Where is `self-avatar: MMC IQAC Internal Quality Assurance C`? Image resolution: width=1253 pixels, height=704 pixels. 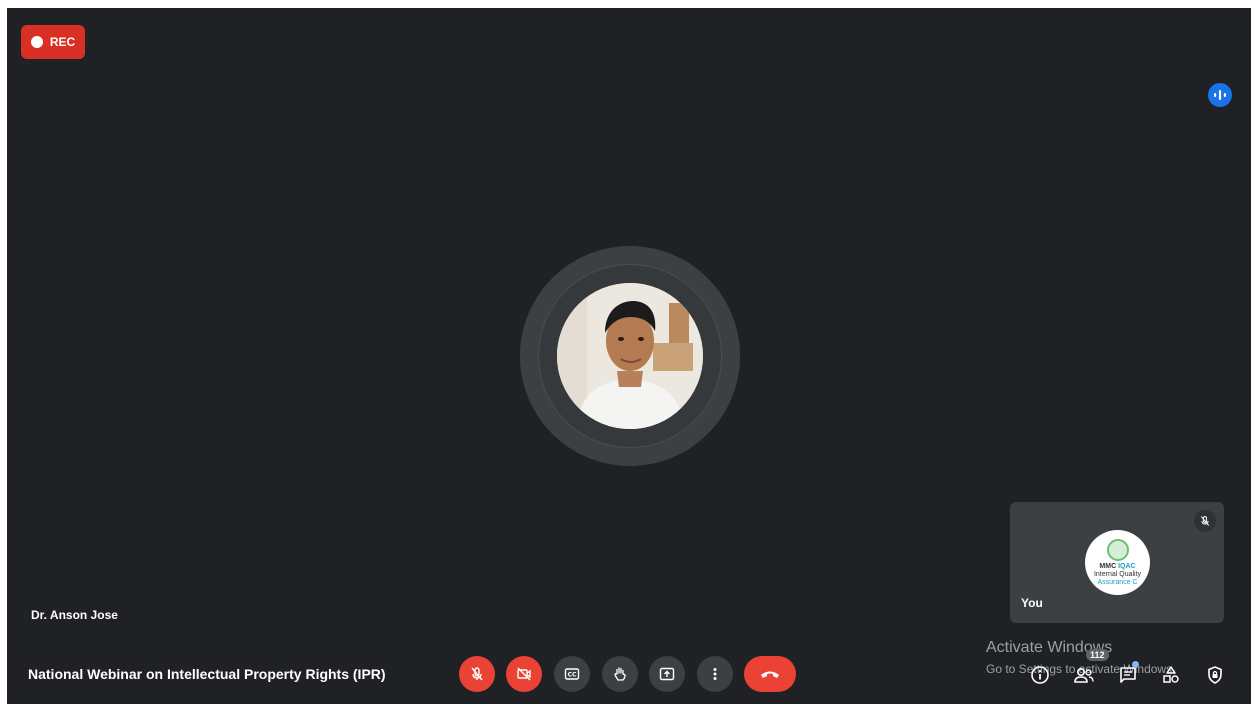
self-avatar: MMC IQAC Internal Quality Assurance C is located at coordinates (1117, 562).